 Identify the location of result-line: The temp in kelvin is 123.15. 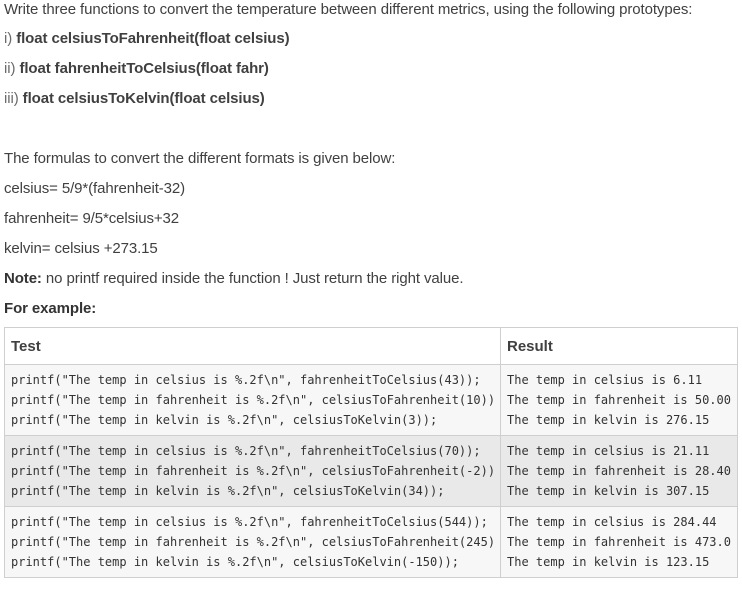
(608, 562).